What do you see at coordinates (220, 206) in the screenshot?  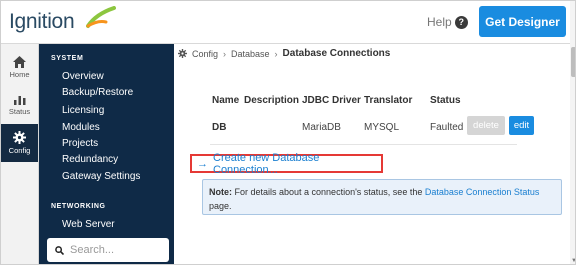 I see `note-tail: page.` at bounding box center [220, 206].